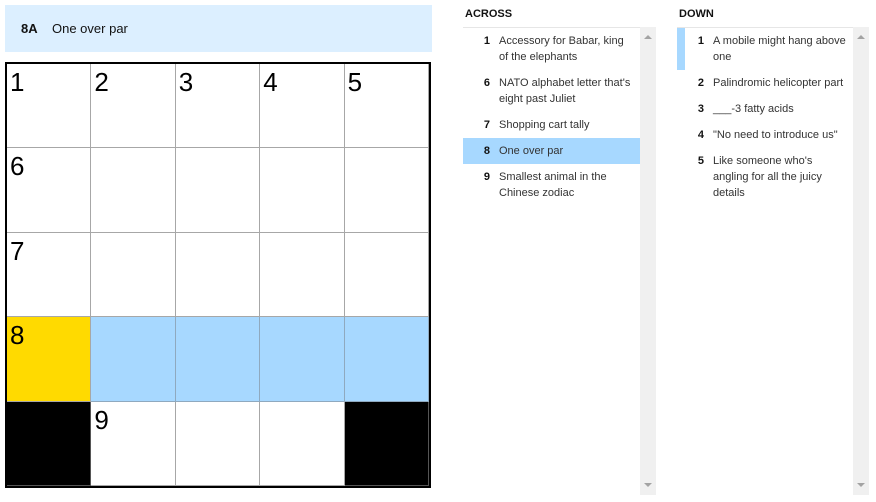 This screenshot has height=502, width=876. Describe the element at coordinates (700, 109) in the screenshot. I see `clue-number: 3` at that location.